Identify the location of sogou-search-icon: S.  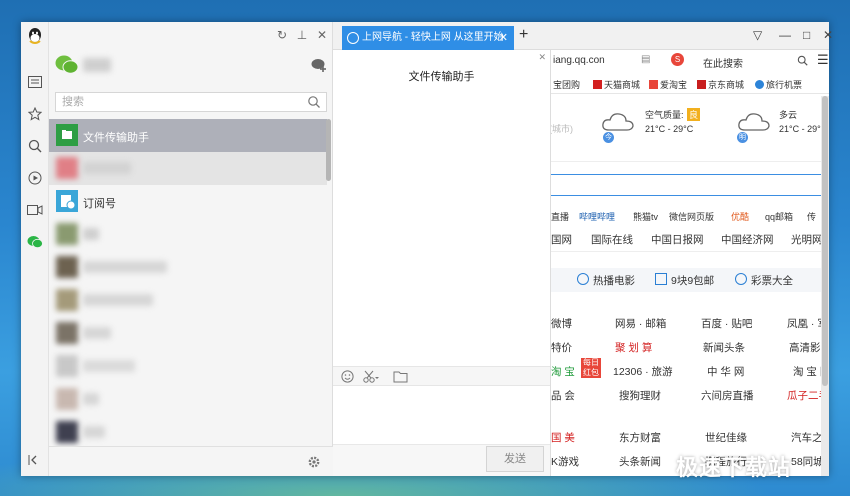
(677, 59).